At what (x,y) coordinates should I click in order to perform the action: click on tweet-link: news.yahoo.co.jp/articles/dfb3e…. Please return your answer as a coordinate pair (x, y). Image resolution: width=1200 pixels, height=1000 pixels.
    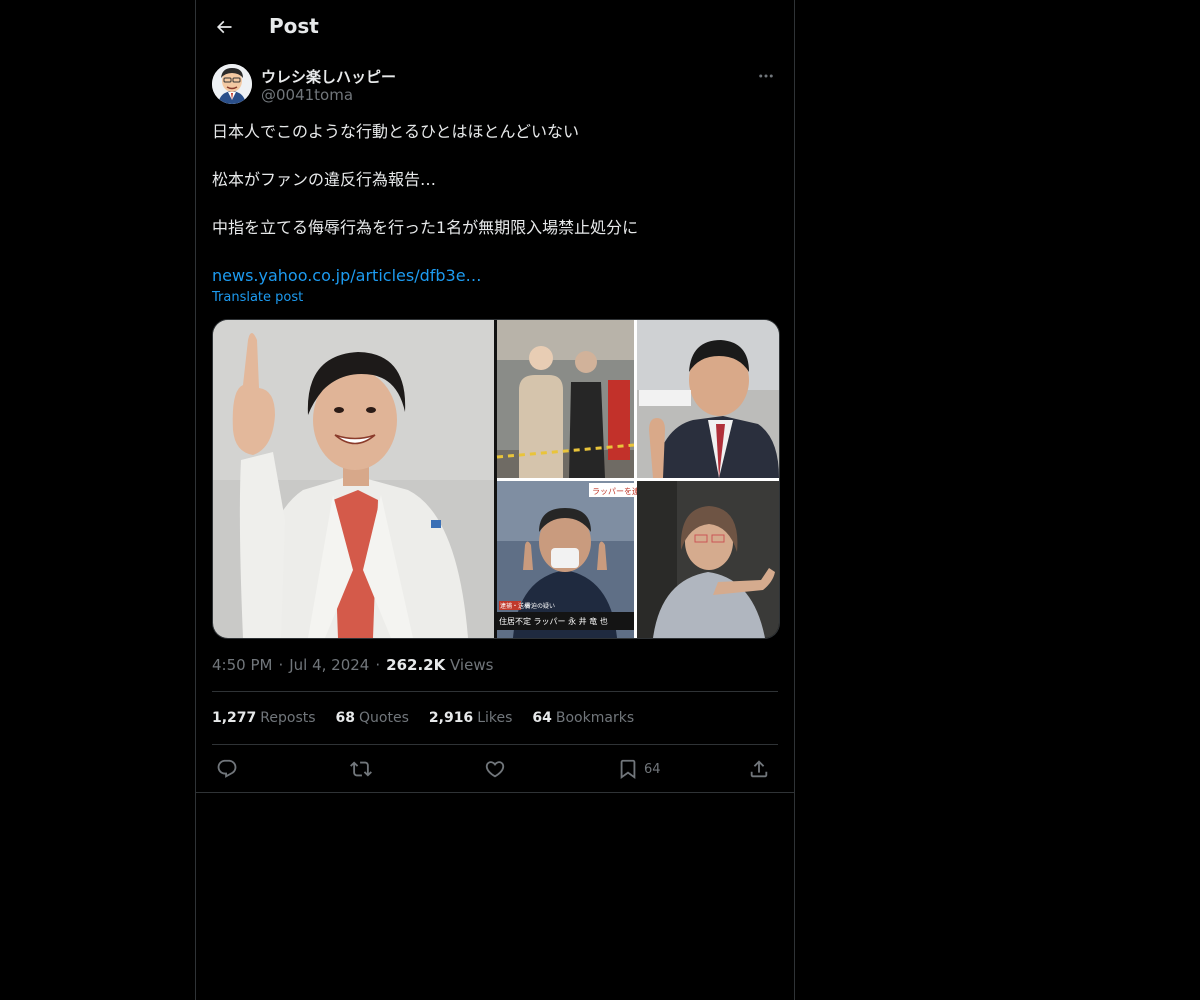
    Looking at the image, I should click on (347, 275).